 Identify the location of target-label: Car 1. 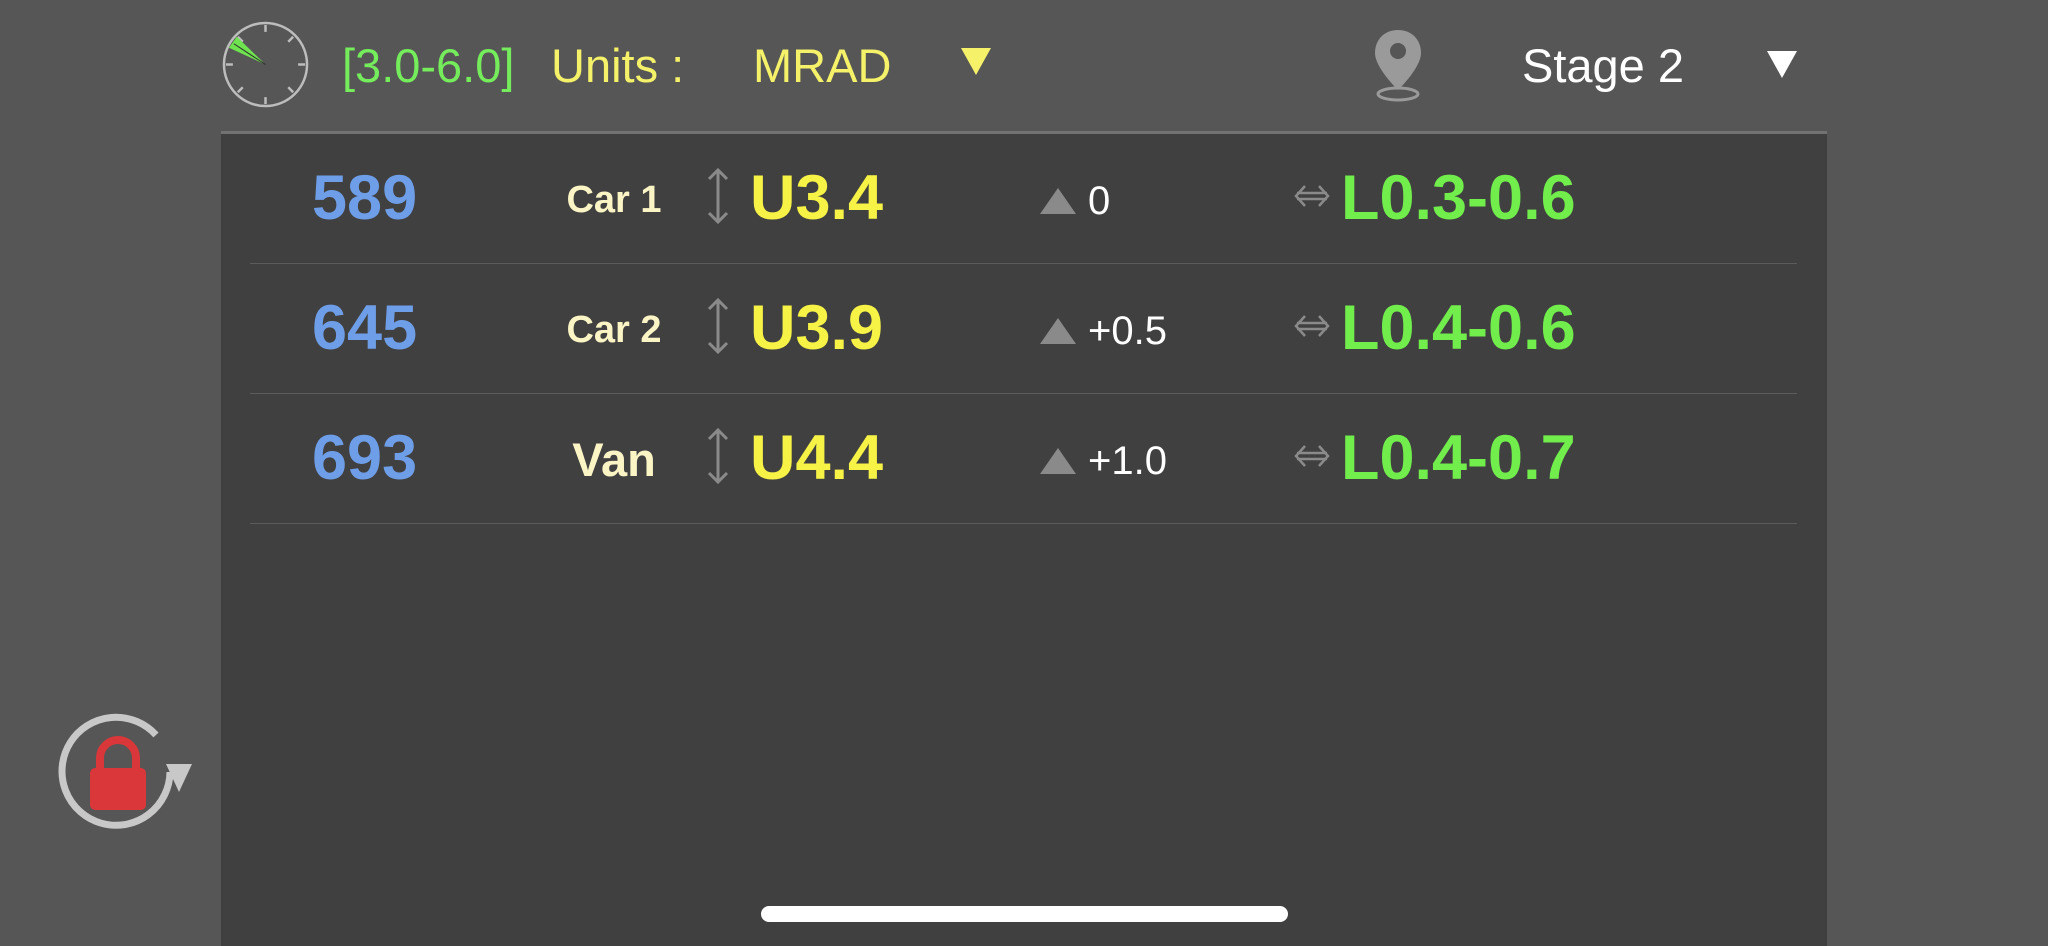
(614, 200).